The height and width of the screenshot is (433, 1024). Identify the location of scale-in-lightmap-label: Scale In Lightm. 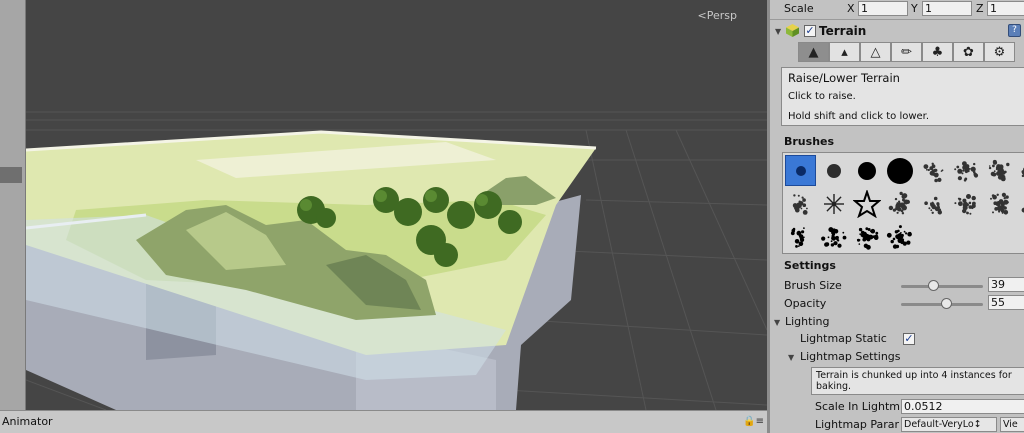
(857, 406).